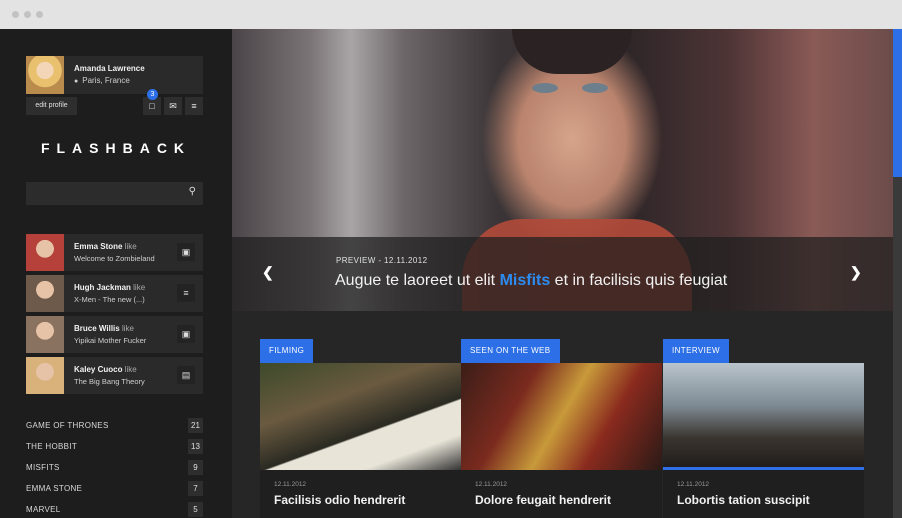 The width and height of the screenshot is (902, 518). What do you see at coordinates (109, 299) in the screenshot?
I see `activity-title: X-Men - The new (...)` at bounding box center [109, 299].